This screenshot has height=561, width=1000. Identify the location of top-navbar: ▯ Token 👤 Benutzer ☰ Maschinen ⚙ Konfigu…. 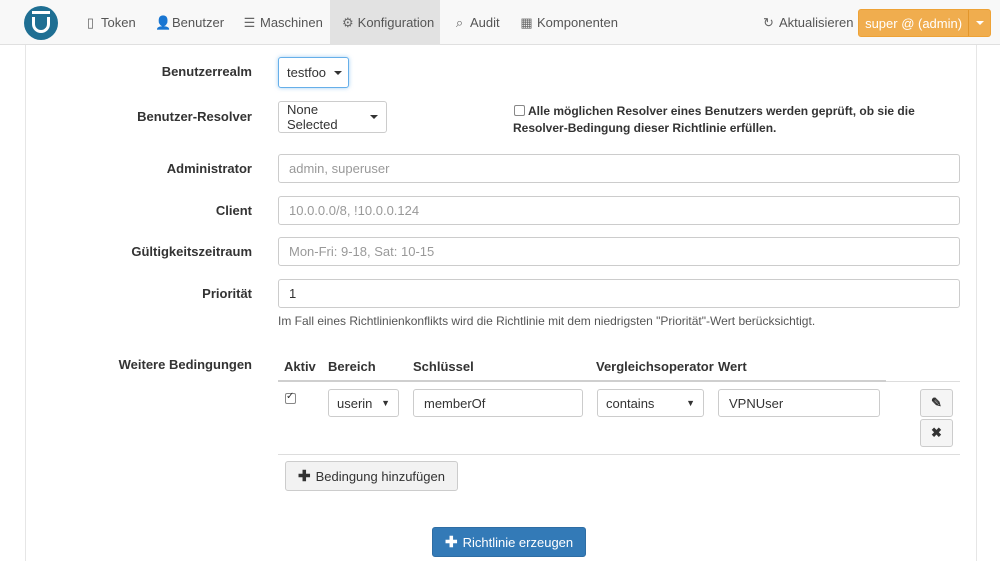
(500, 22).